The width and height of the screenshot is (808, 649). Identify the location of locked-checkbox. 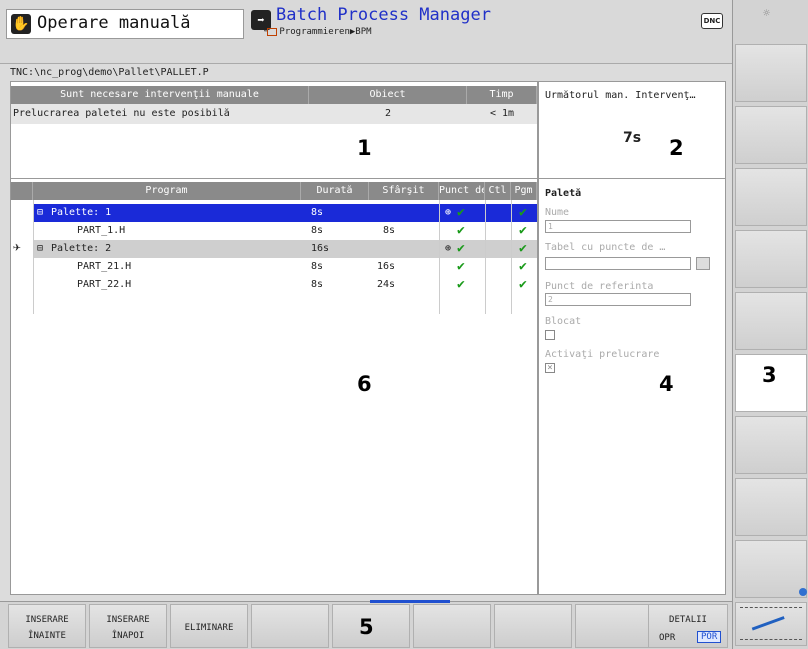
(550, 335).